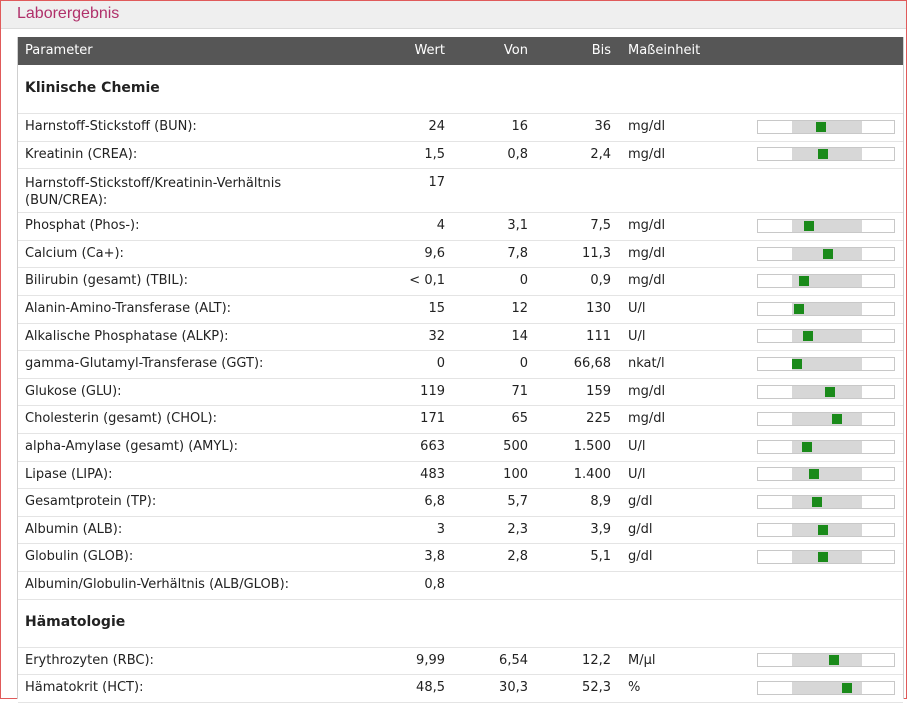  What do you see at coordinates (601, 50) in the screenshot?
I see `column-header-bis: Bis` at bounding box center [601, 50].